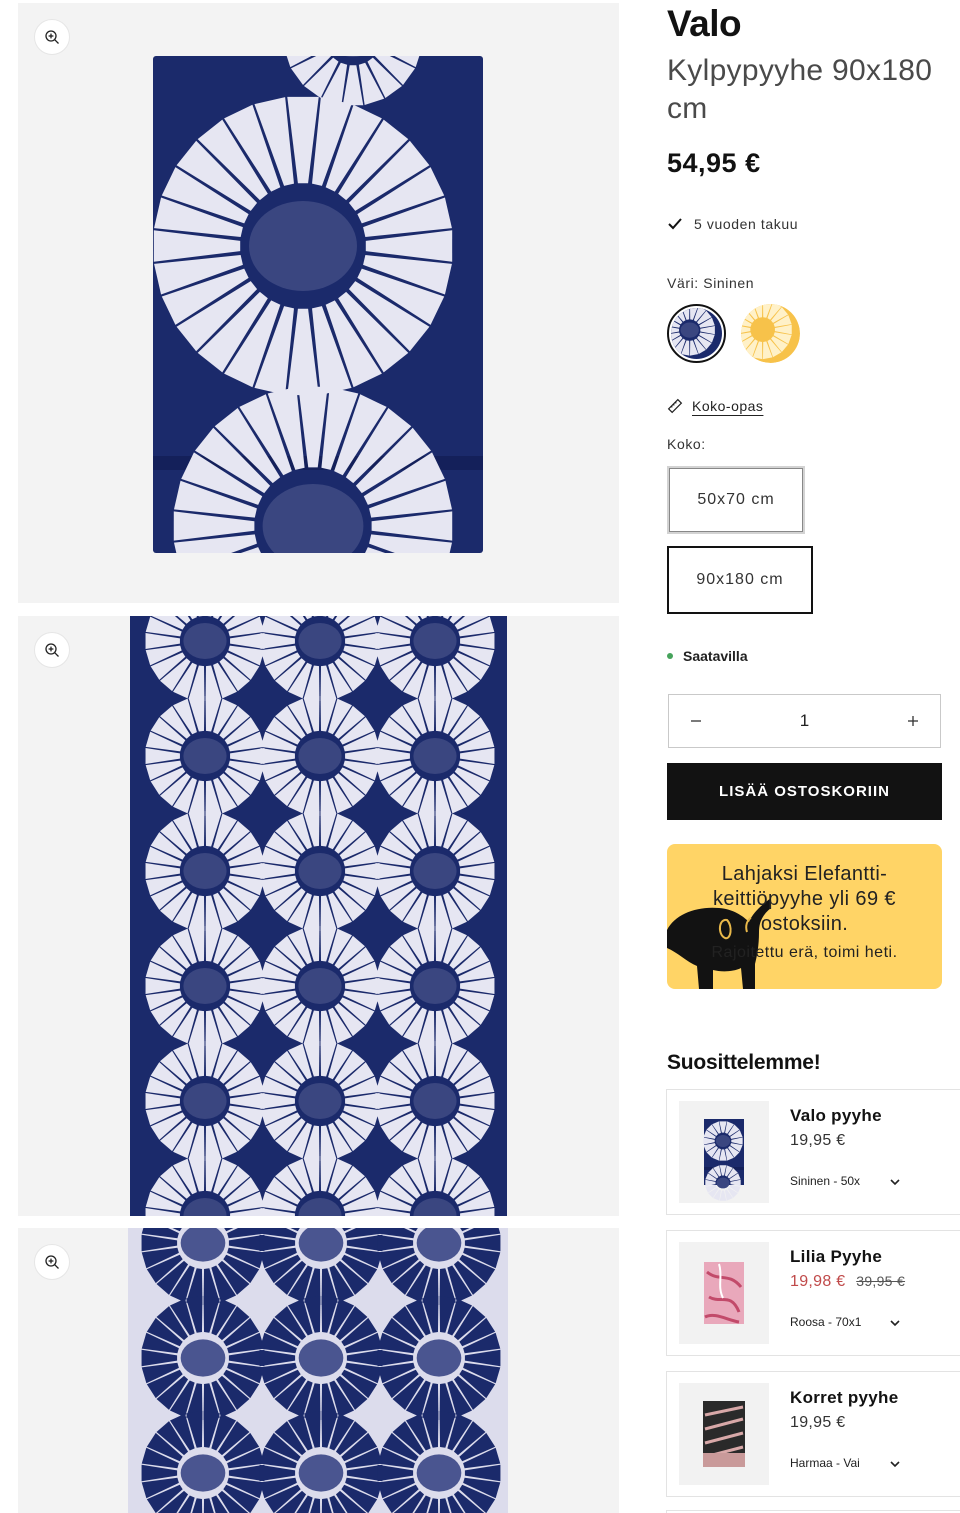 This screenshot has width=960, height=1513. I want to click on stock-status: Saatavilla, so click(707, 656).